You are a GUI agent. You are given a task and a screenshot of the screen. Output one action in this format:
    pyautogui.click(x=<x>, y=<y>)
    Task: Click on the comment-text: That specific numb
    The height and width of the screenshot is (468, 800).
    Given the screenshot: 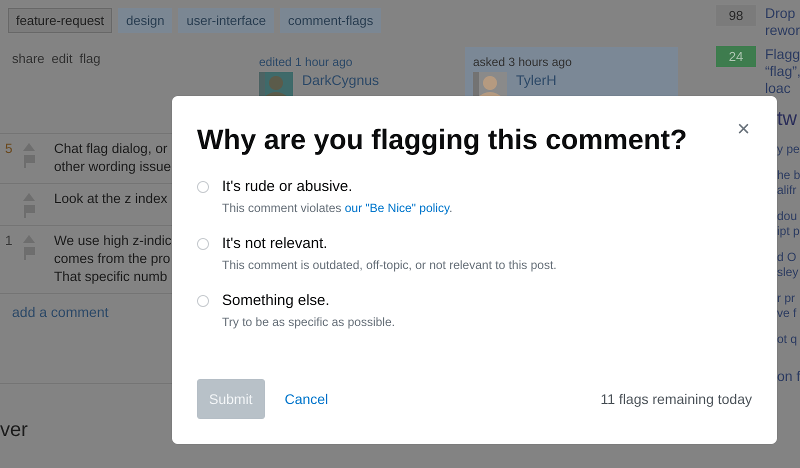 What is the action you would take?
    pyautogui.click(x=111, y=277)
    